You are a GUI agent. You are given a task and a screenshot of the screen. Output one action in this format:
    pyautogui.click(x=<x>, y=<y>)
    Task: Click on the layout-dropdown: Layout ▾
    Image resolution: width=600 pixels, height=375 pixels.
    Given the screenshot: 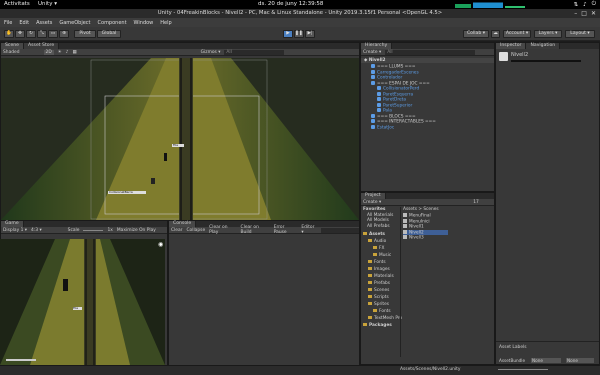 What is the action you would take?
    pyautogui.click(x=580, y=34)
    